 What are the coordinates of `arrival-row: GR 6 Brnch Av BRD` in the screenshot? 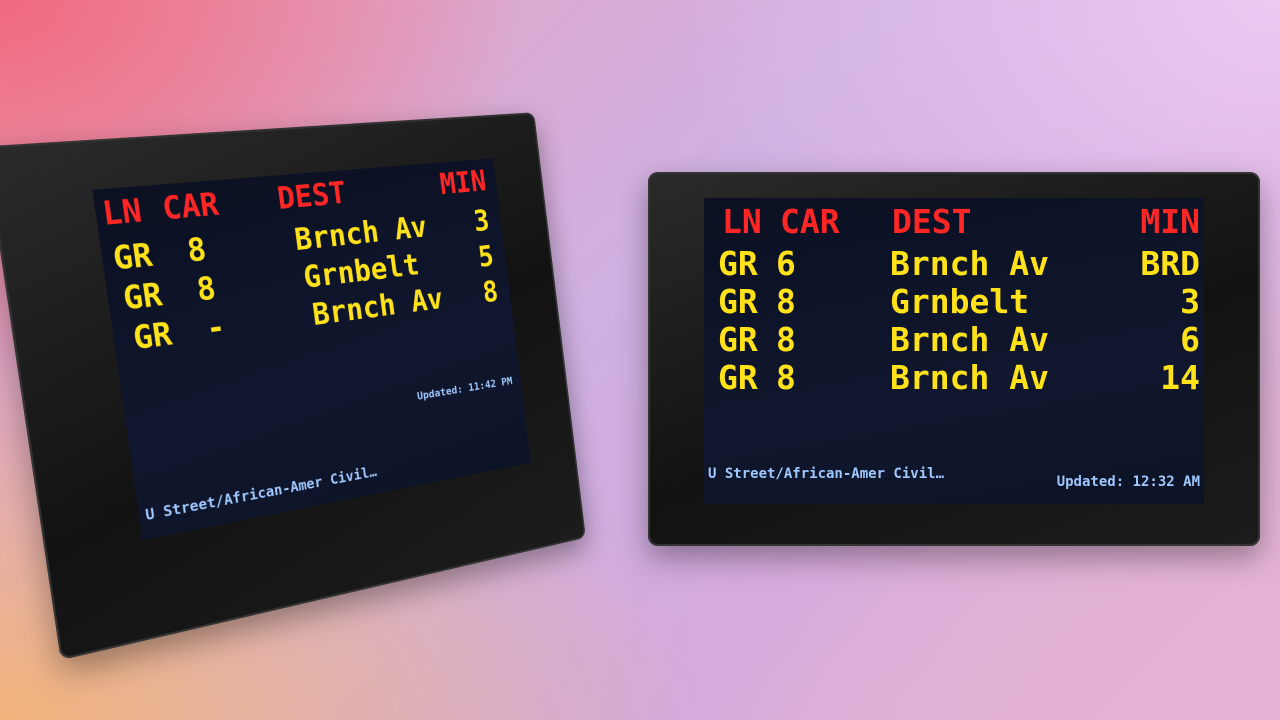 It's located at (954, 263).